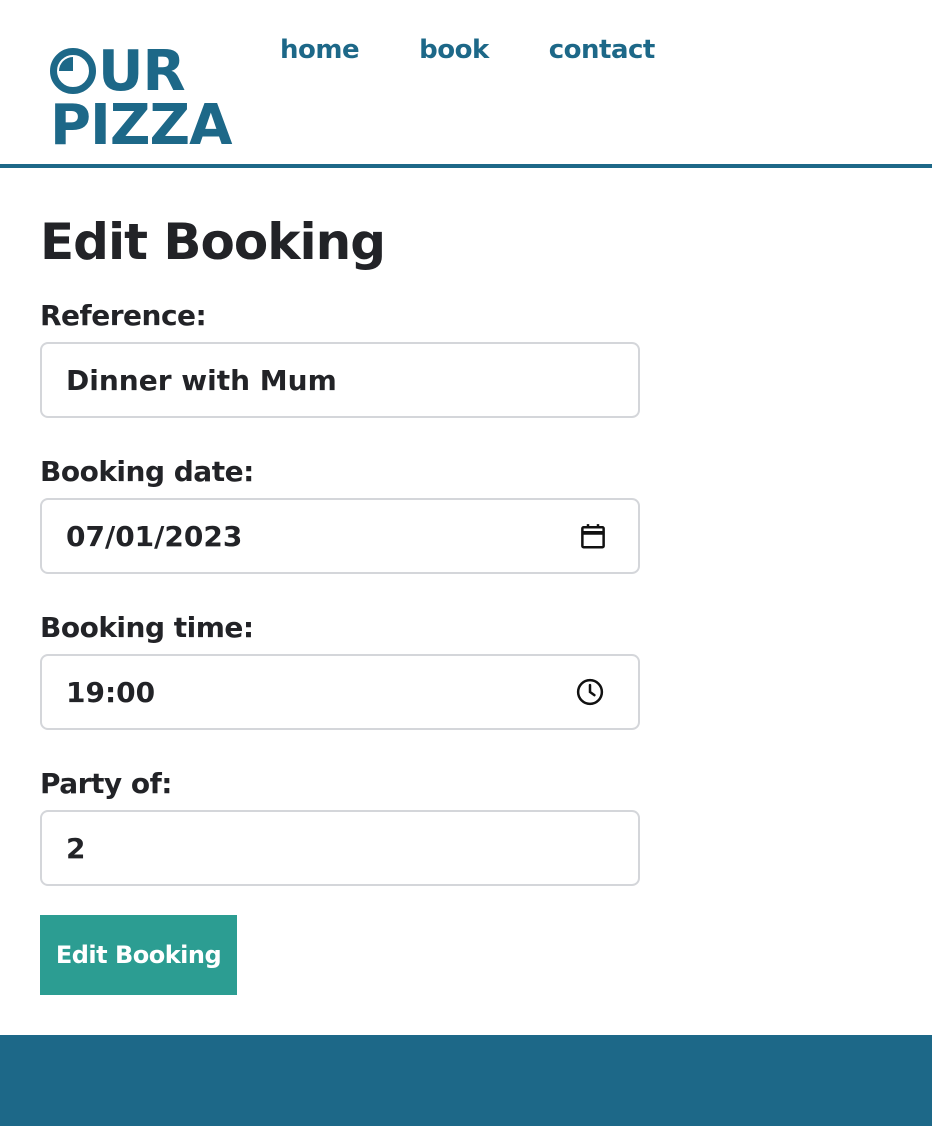  Describe the element at coordinates (320, 50) in the screenshot. I see `nav-link-home: home` at that location.